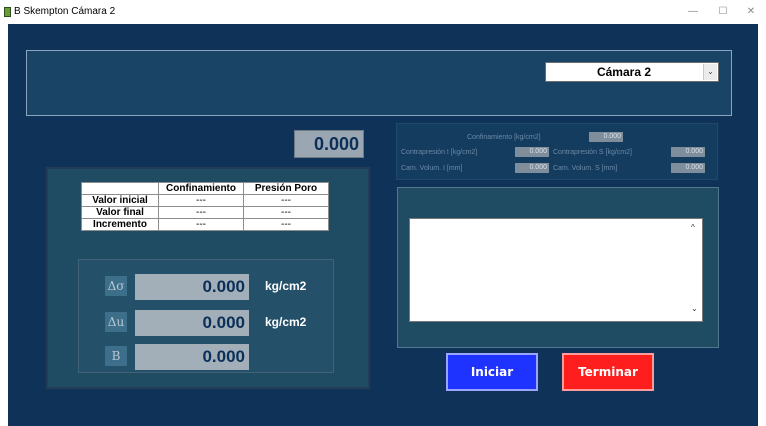  Describe the element at coordinates (702, 323) in the screenshot. I see `scroll-down-icon: ⌄` at that location.